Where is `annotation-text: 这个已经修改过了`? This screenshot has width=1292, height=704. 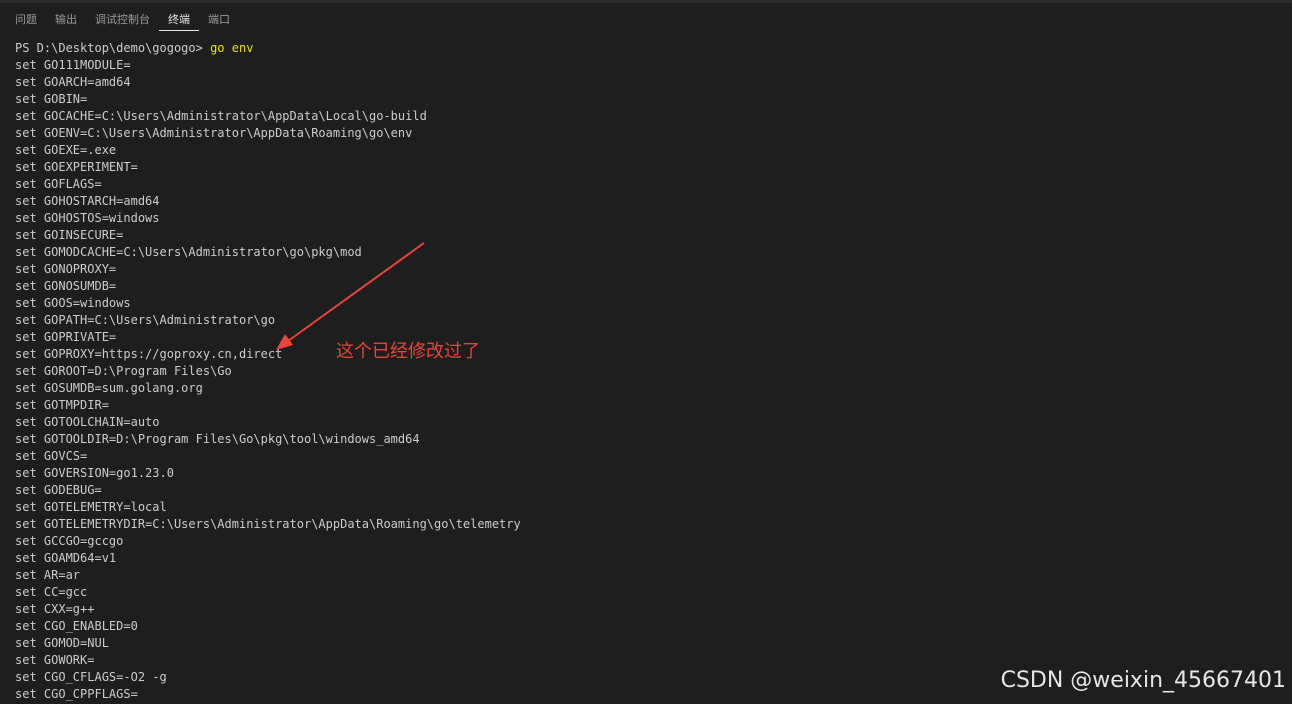
annotation-text: 这个已经修改过了 is located at coordinates (408, 351).